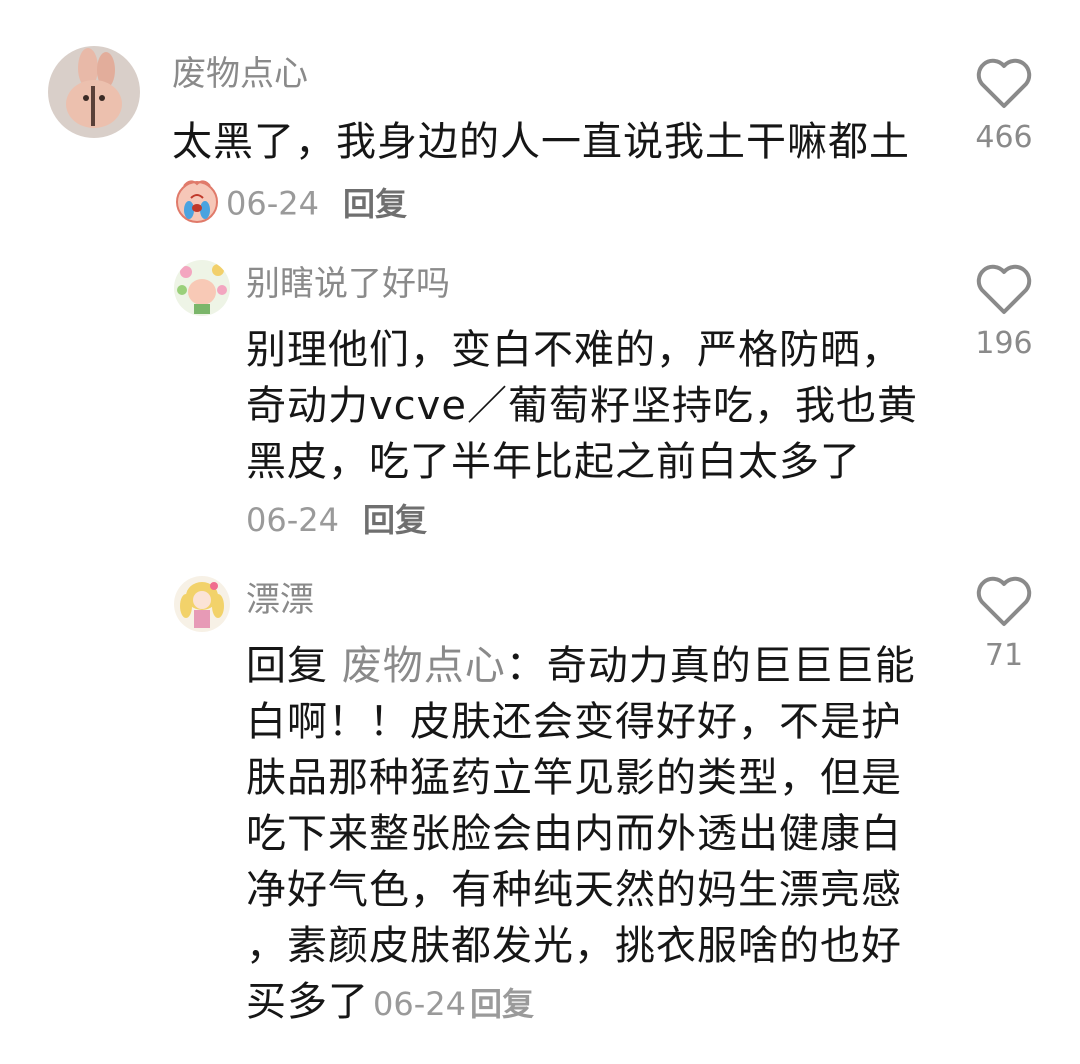  Describe the element at coordinates (574, 778) in the screenshot. I see `comment-line: 肤品那种猛药立竿见影的类型，但是` at that location.